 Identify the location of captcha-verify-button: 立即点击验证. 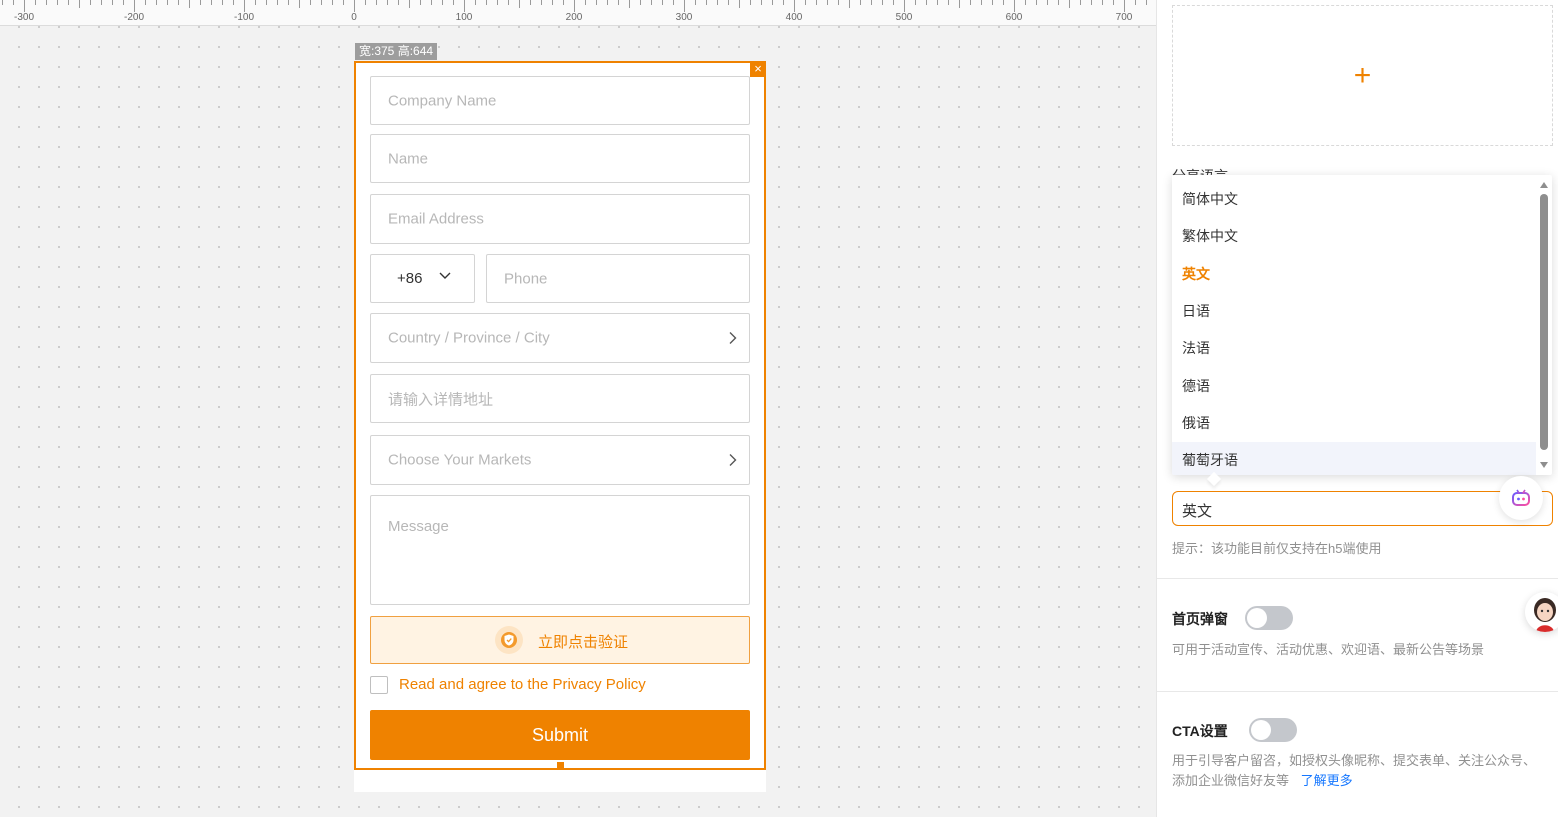
(560, 640).